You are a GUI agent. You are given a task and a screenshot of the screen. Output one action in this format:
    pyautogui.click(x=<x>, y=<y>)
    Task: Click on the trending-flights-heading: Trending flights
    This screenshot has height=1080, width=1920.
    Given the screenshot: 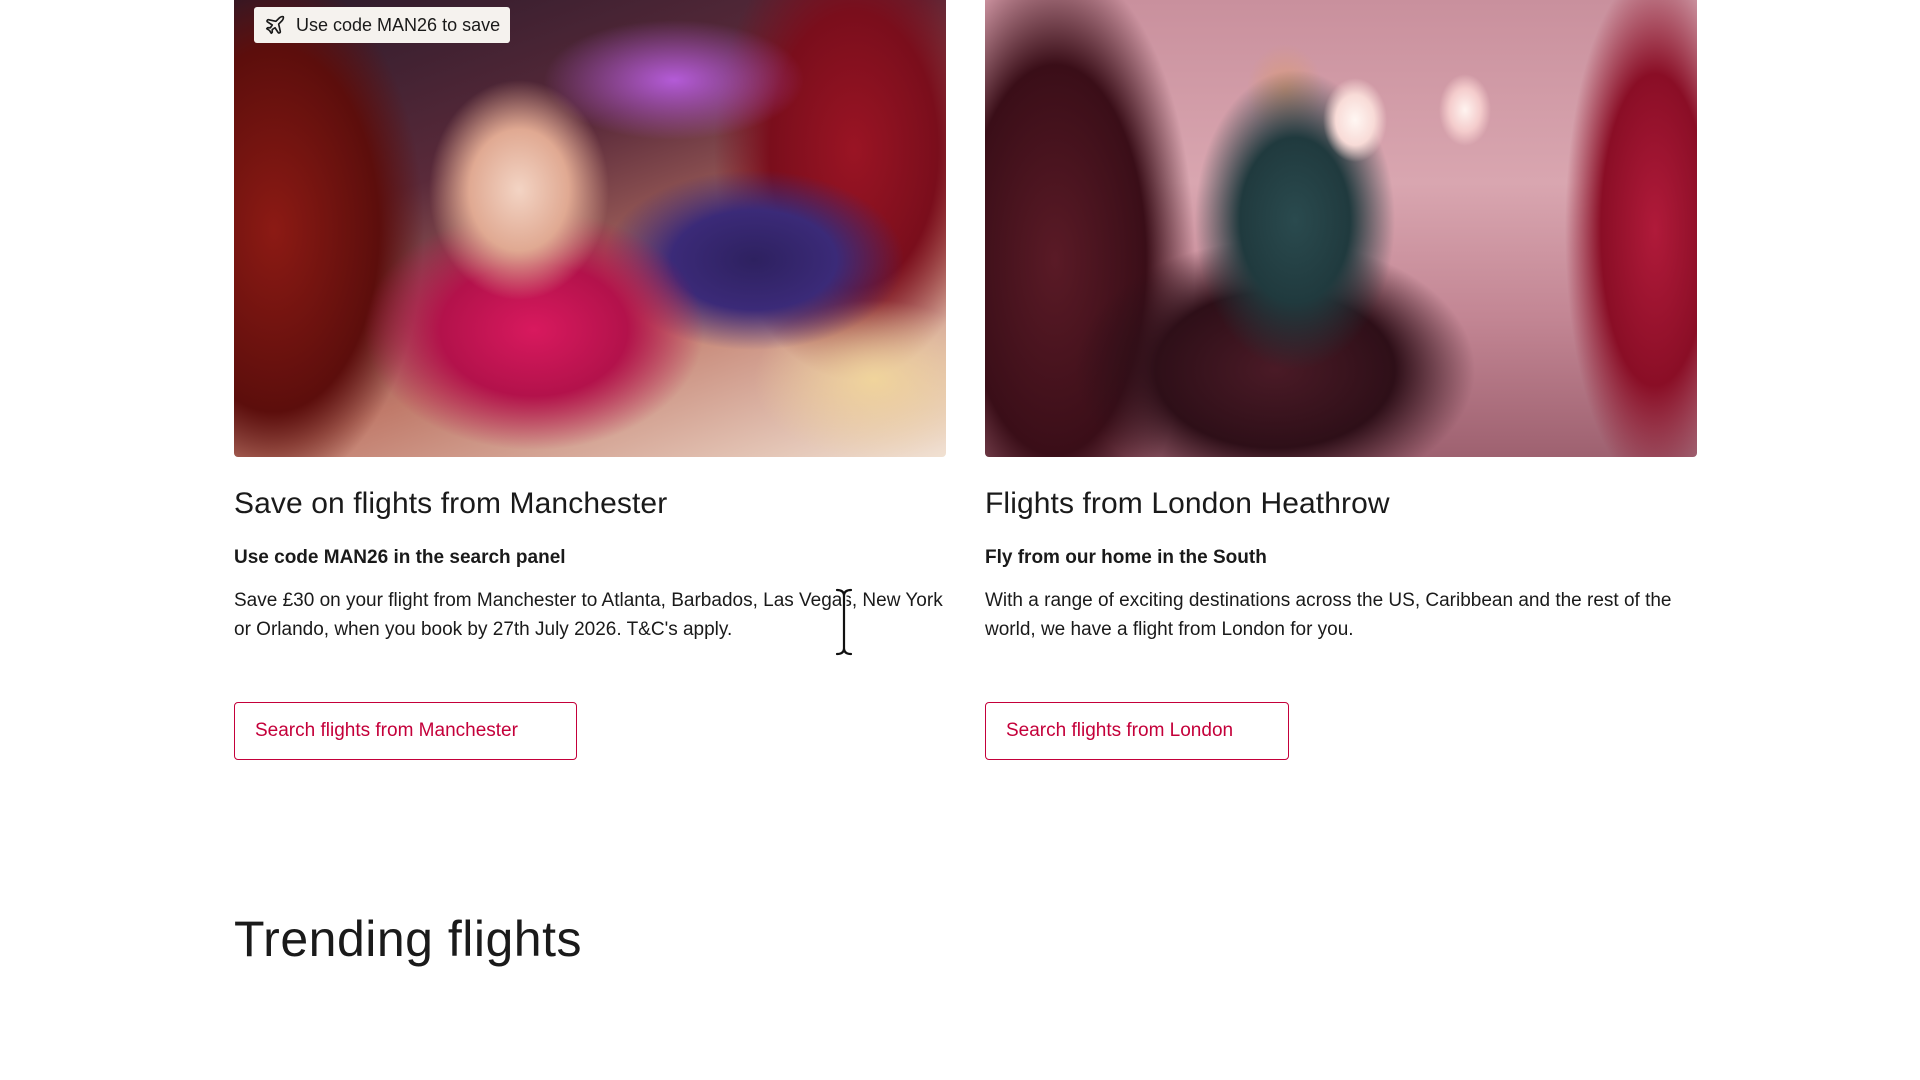 What is the action you would take?
    pyautogui.click(x=408, y=939)
    